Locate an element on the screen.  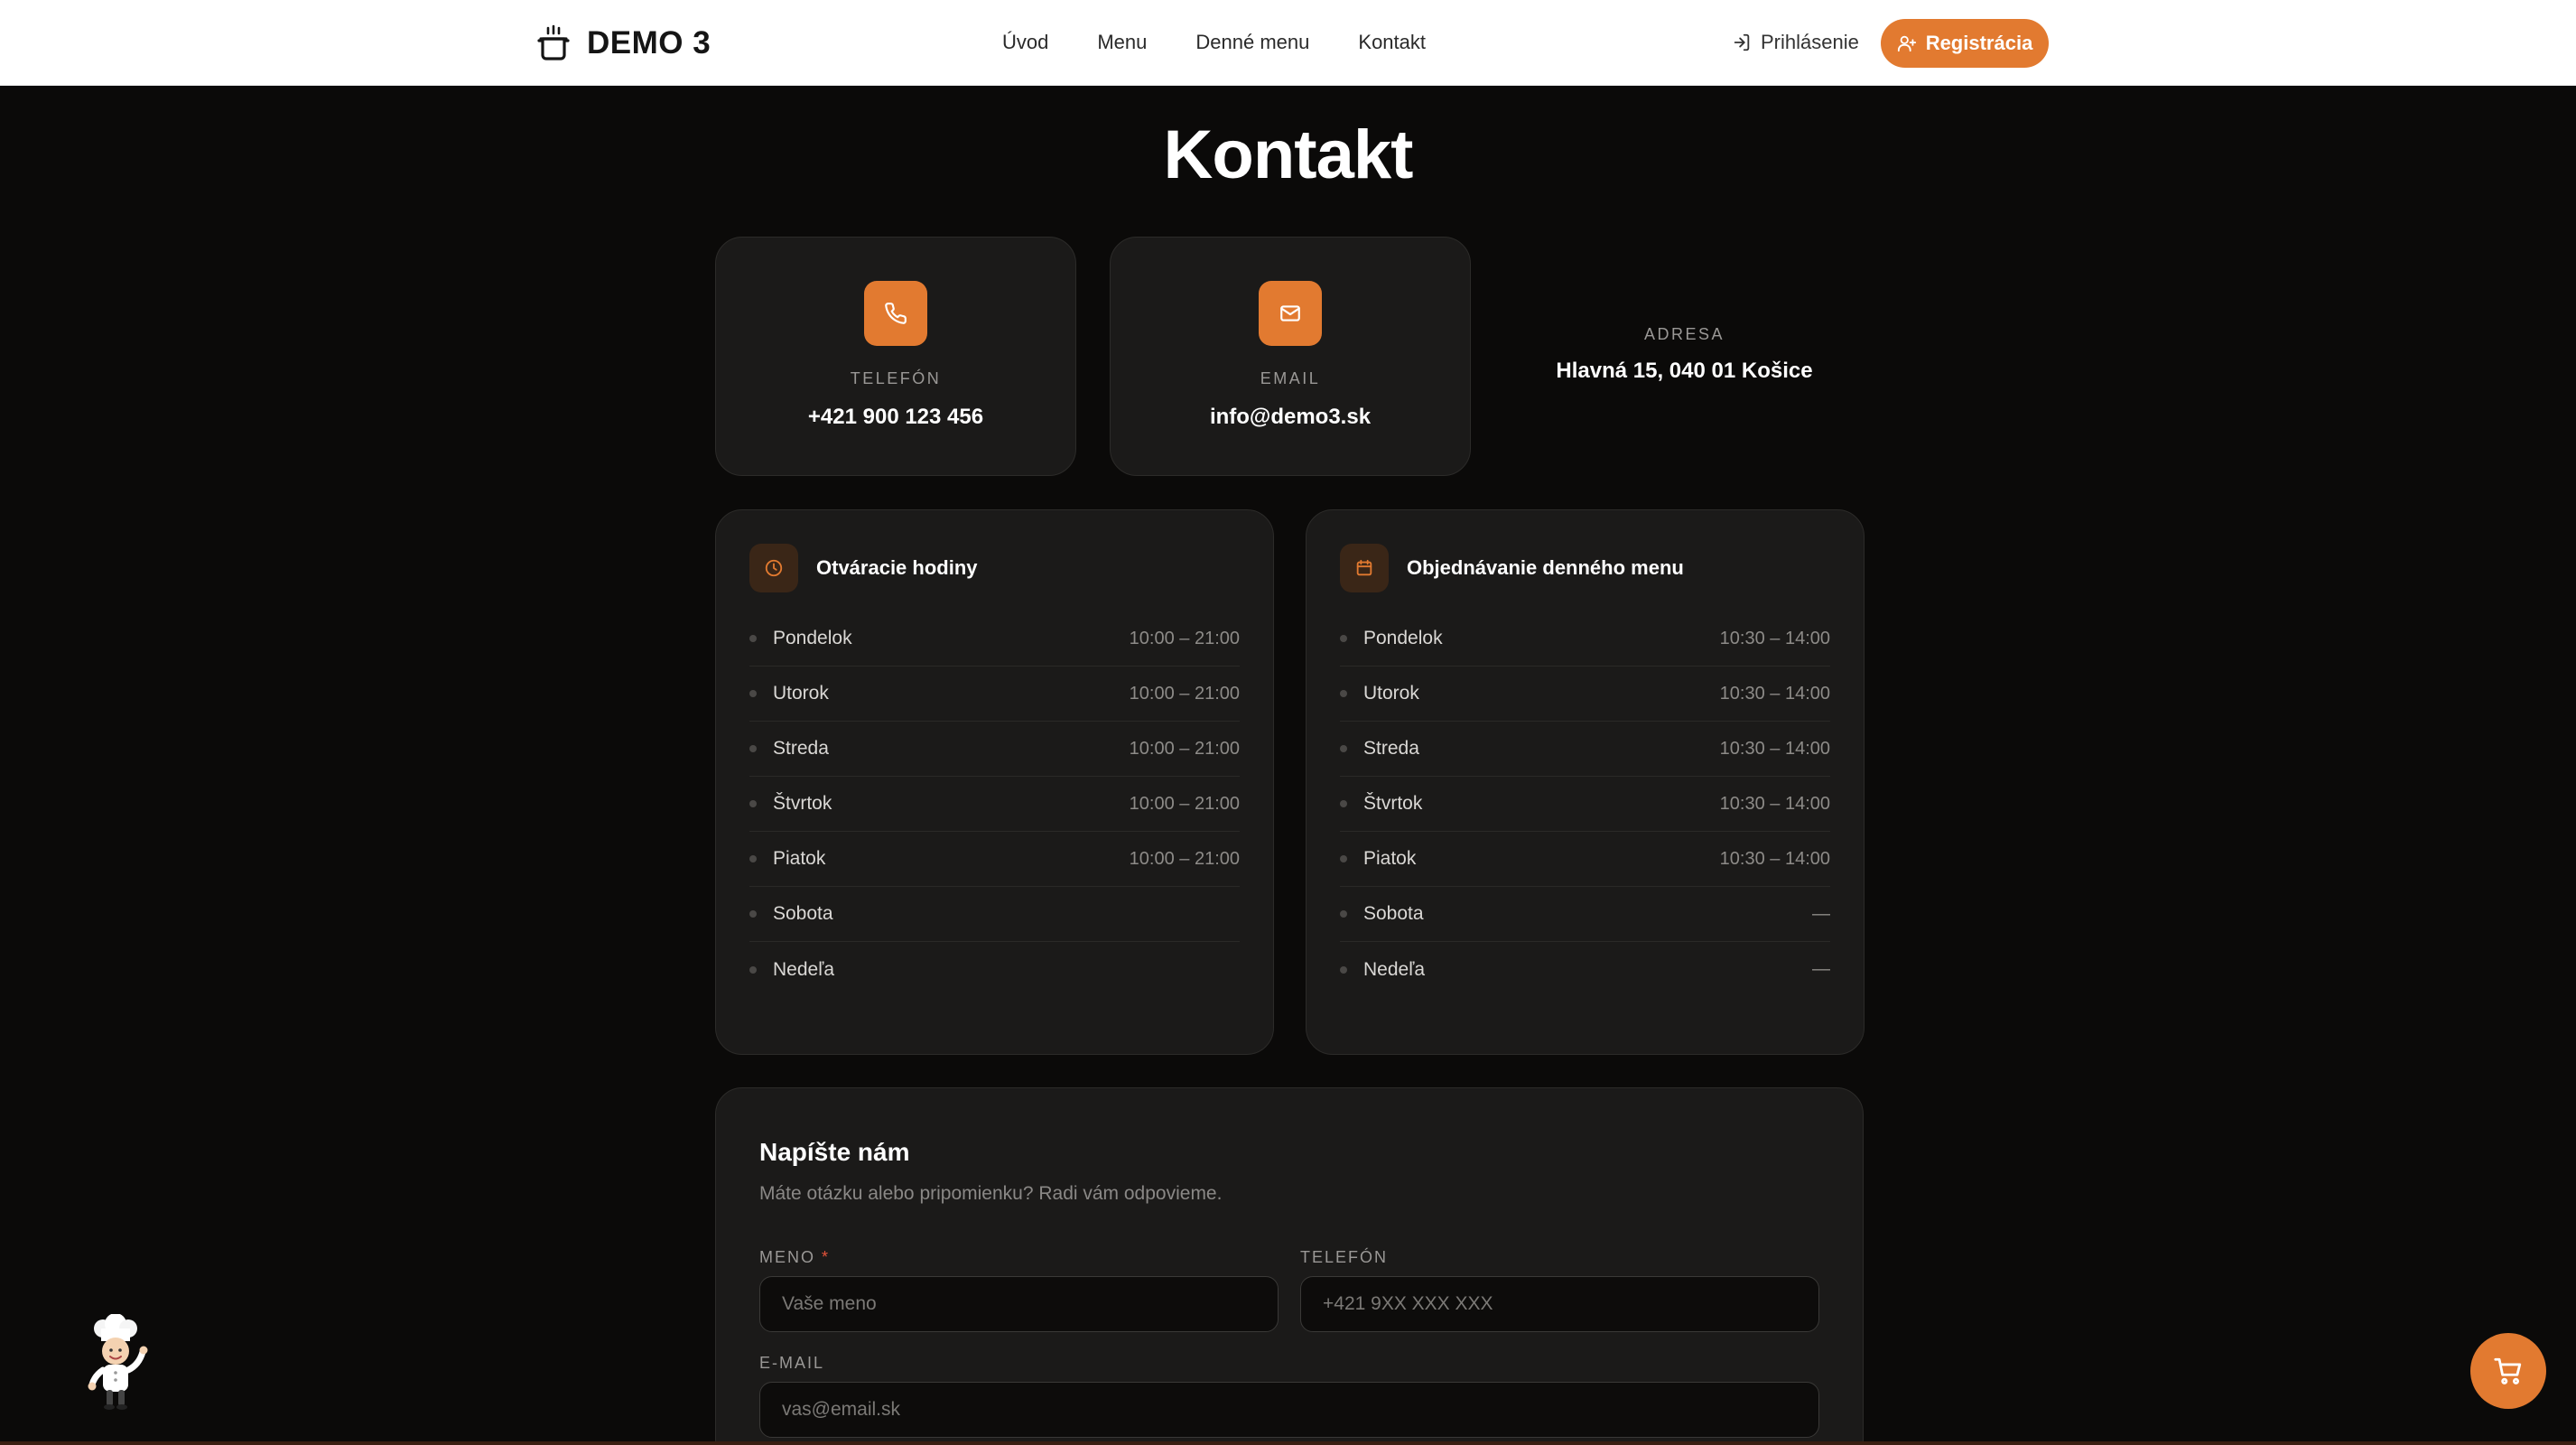
nav-item-menu: Menu is located at coordinates (1122, 42).